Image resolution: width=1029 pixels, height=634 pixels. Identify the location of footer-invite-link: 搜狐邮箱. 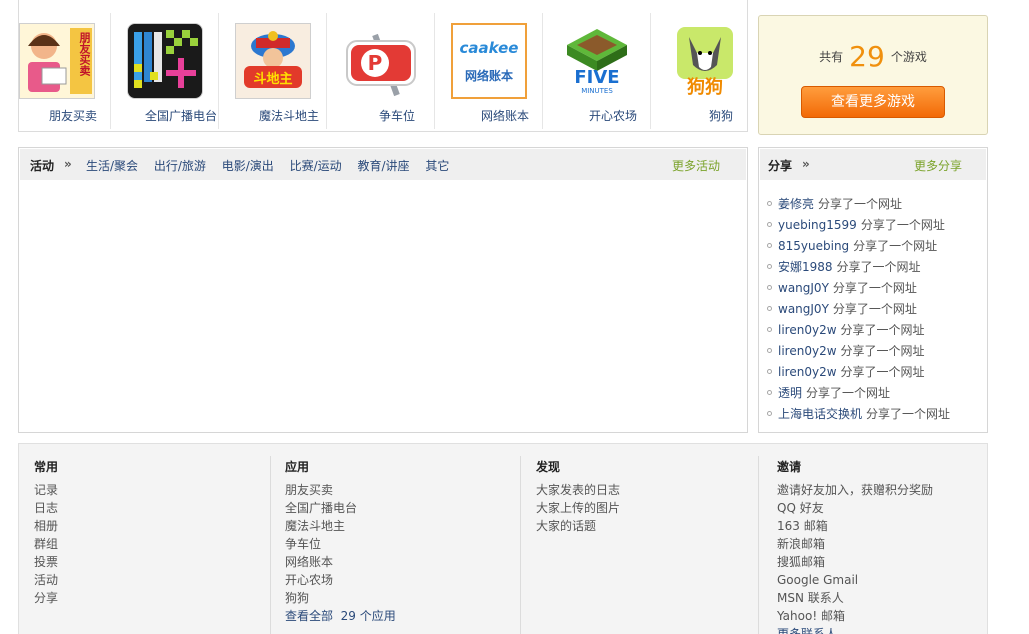
(855, 562).